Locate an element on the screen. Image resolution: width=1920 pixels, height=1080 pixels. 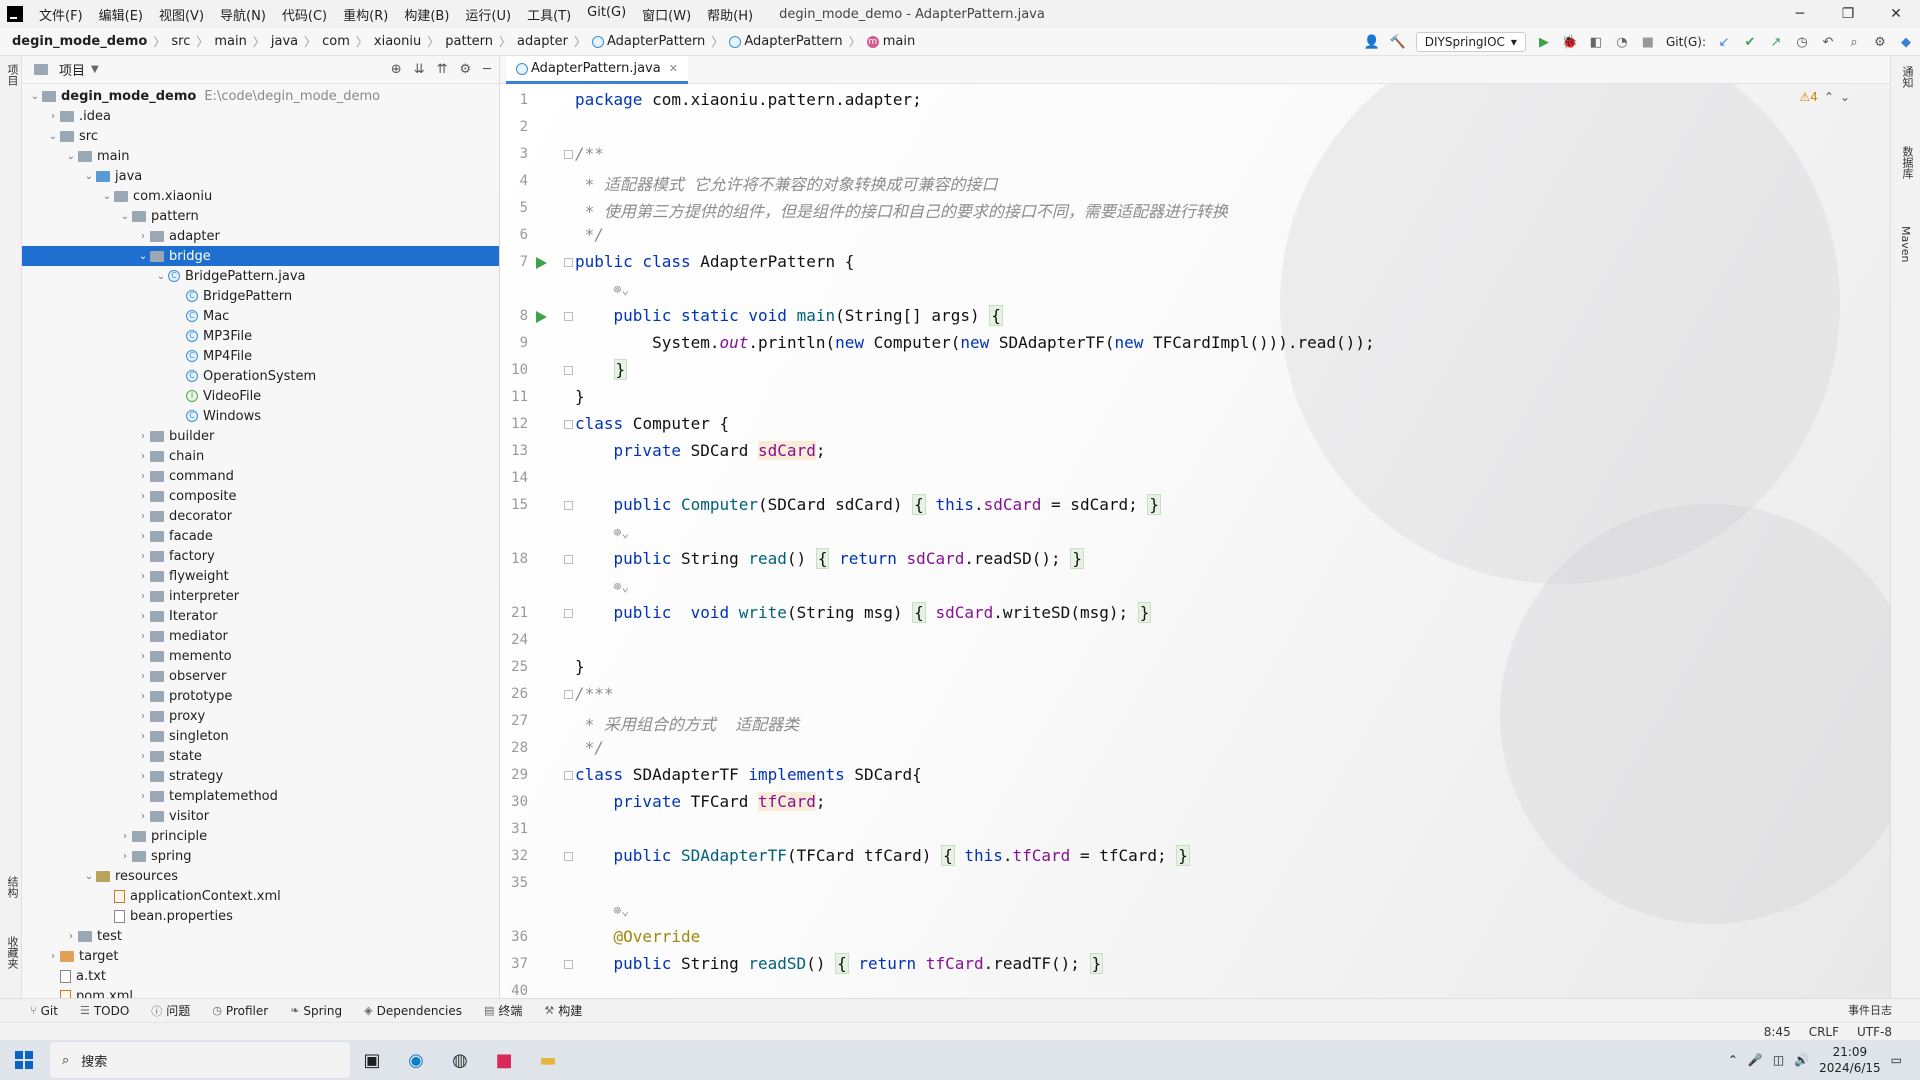
tree-item: › .idea is located at coordinates (260, 116).